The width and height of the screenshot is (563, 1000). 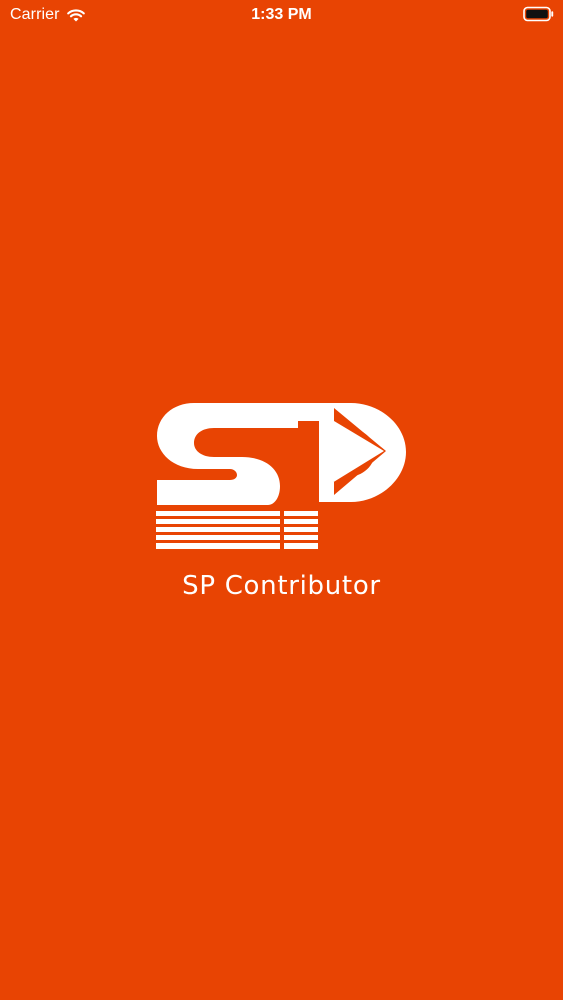 I want to click on battery-icon, so click(x=538, y=14).